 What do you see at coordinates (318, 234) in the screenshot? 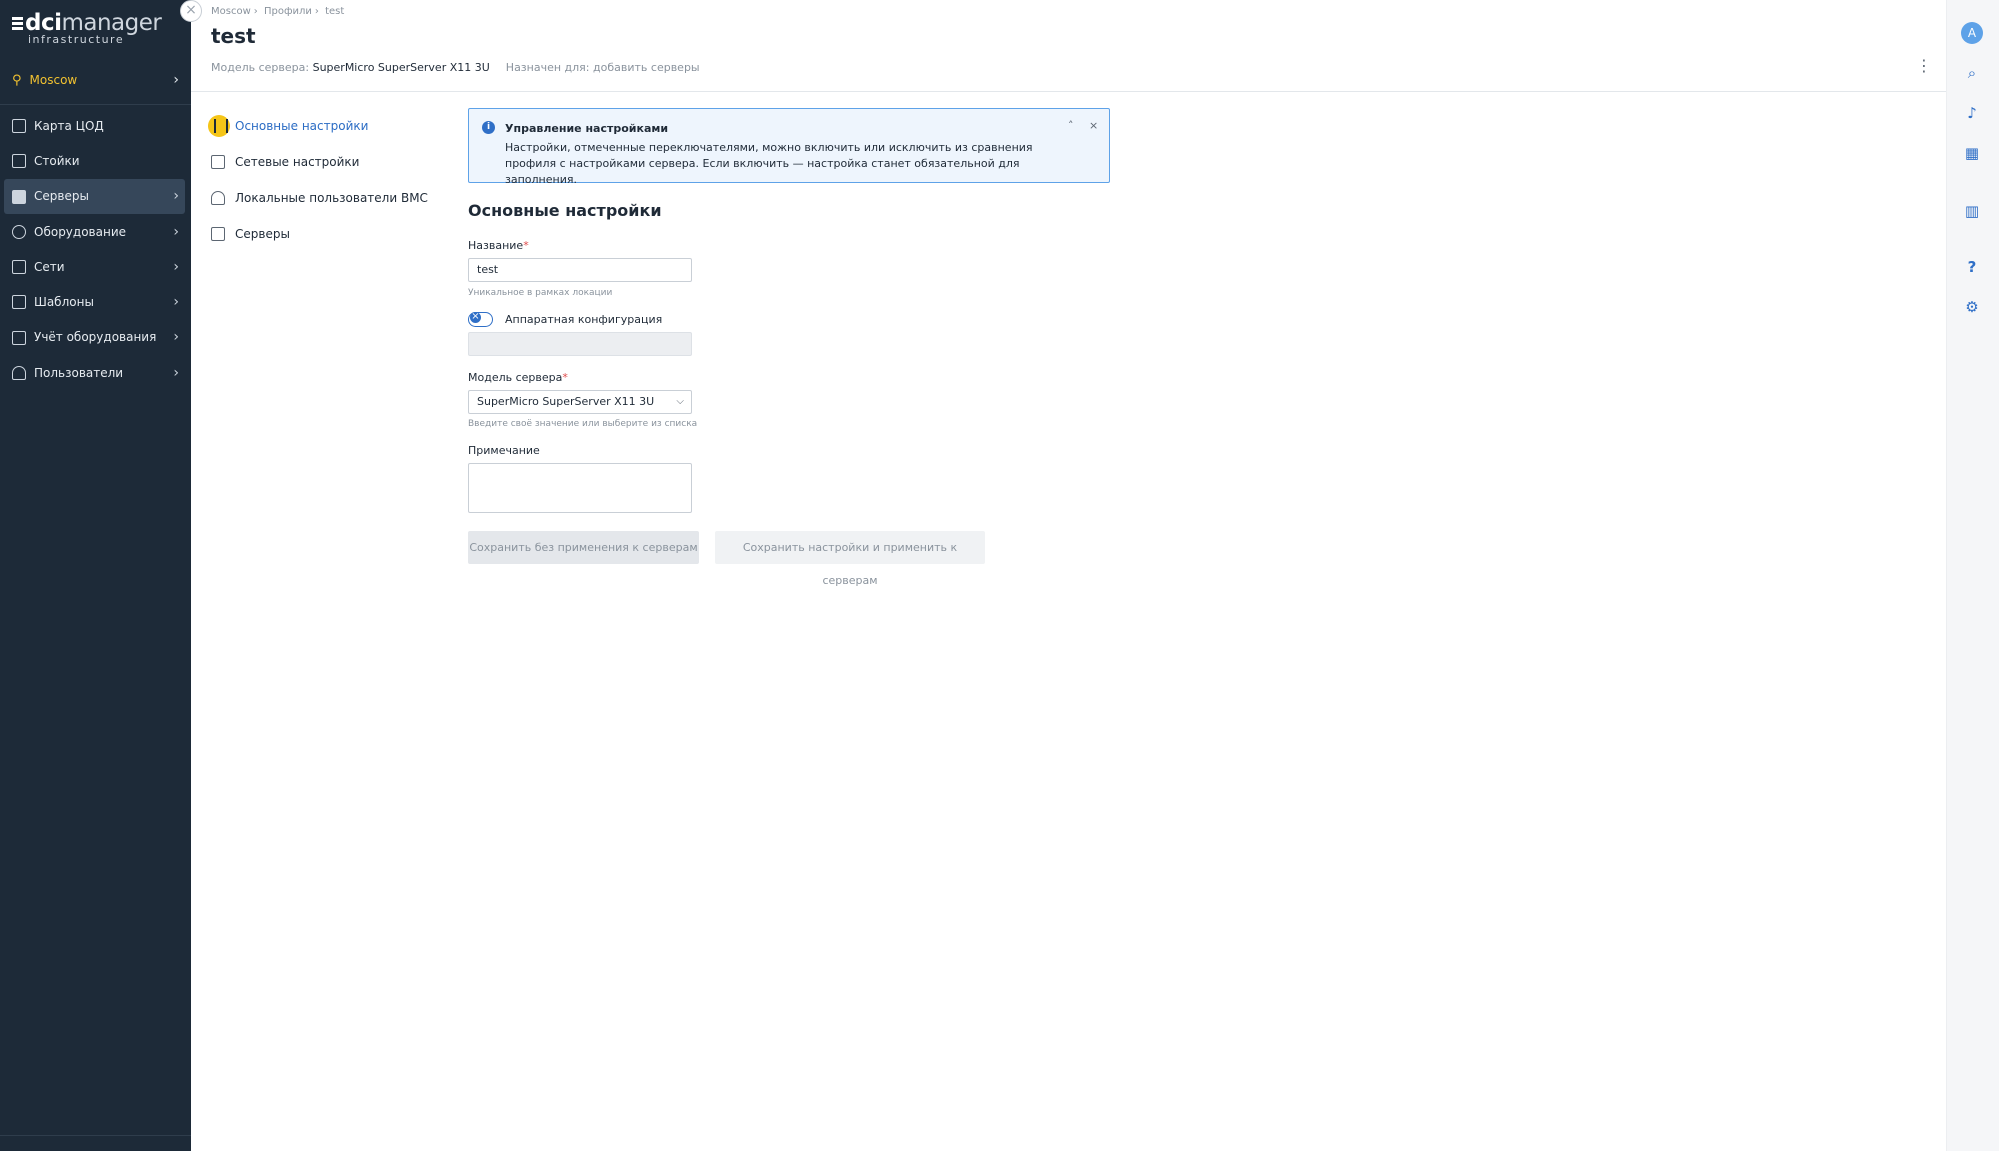
I see `section-nav-servers: Серверы` at bounding box center [318, 234].